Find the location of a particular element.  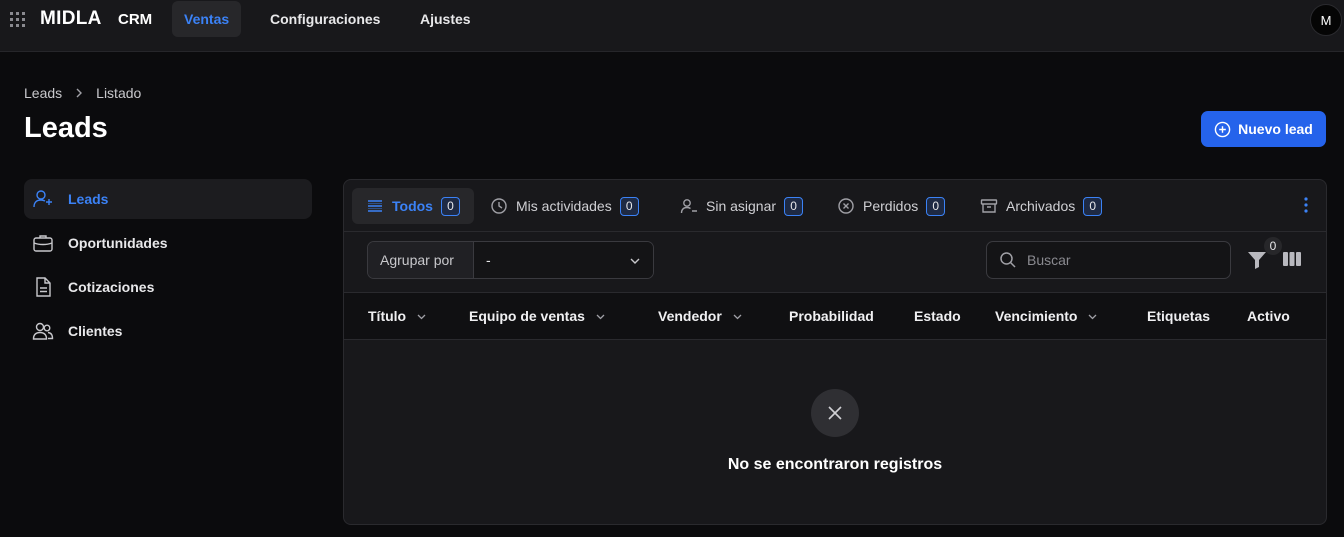

column-estado: Estado is located at coordinates (937, 316).